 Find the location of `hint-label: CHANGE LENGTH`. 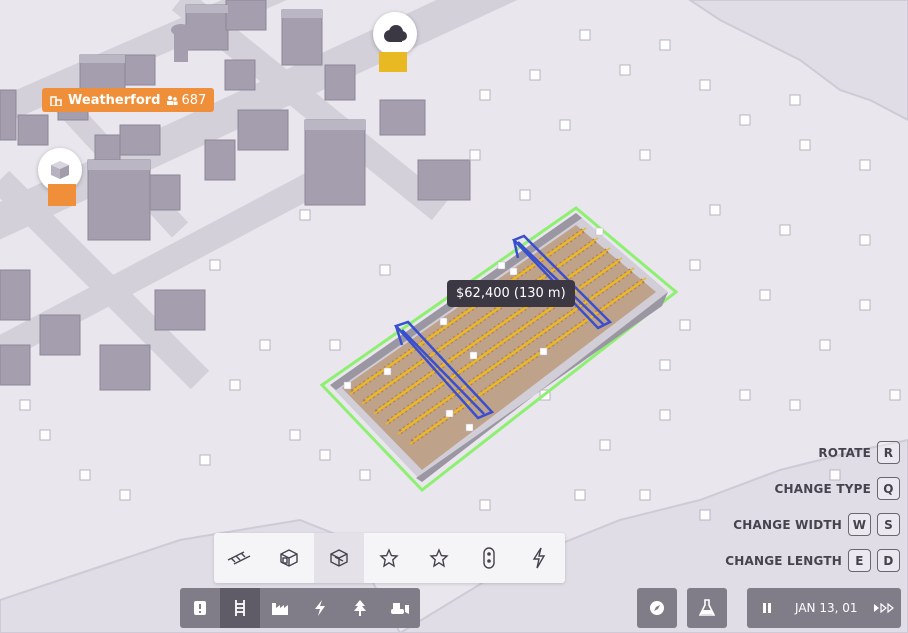

hint-label: CHANGE LENGTH is located at coordinates (783, 560).